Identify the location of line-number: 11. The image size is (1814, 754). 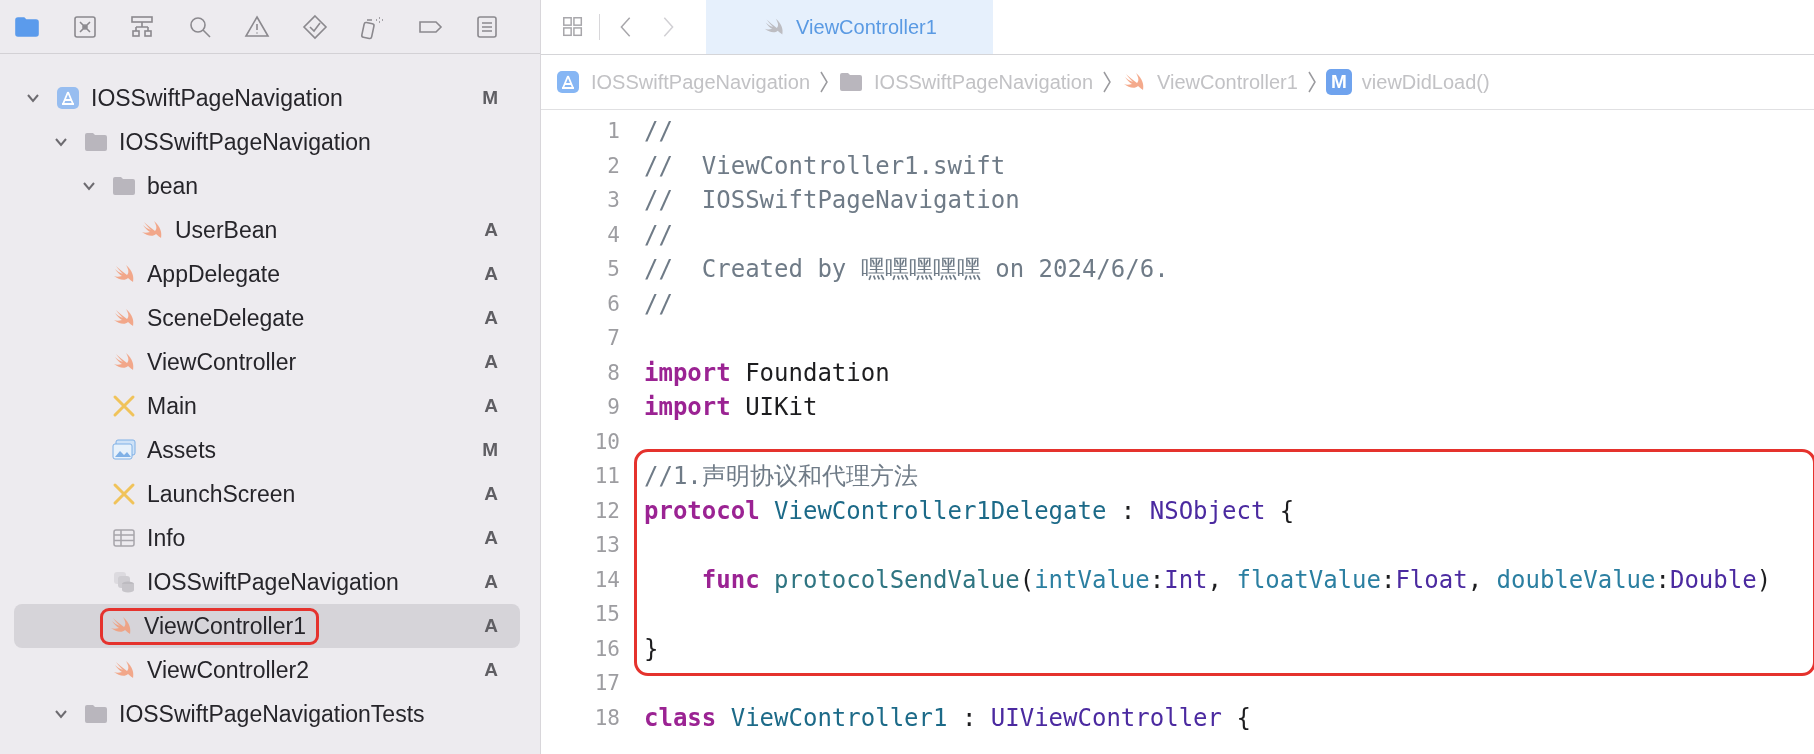
(606, 476).